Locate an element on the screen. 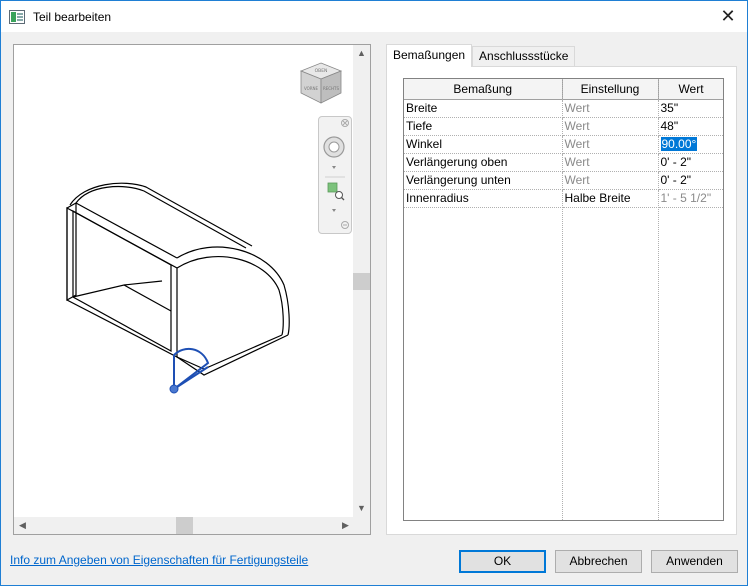 This screenshot has width=748, height=586. table-row: Breite Wert 35" is located at coordinates (563, 108).